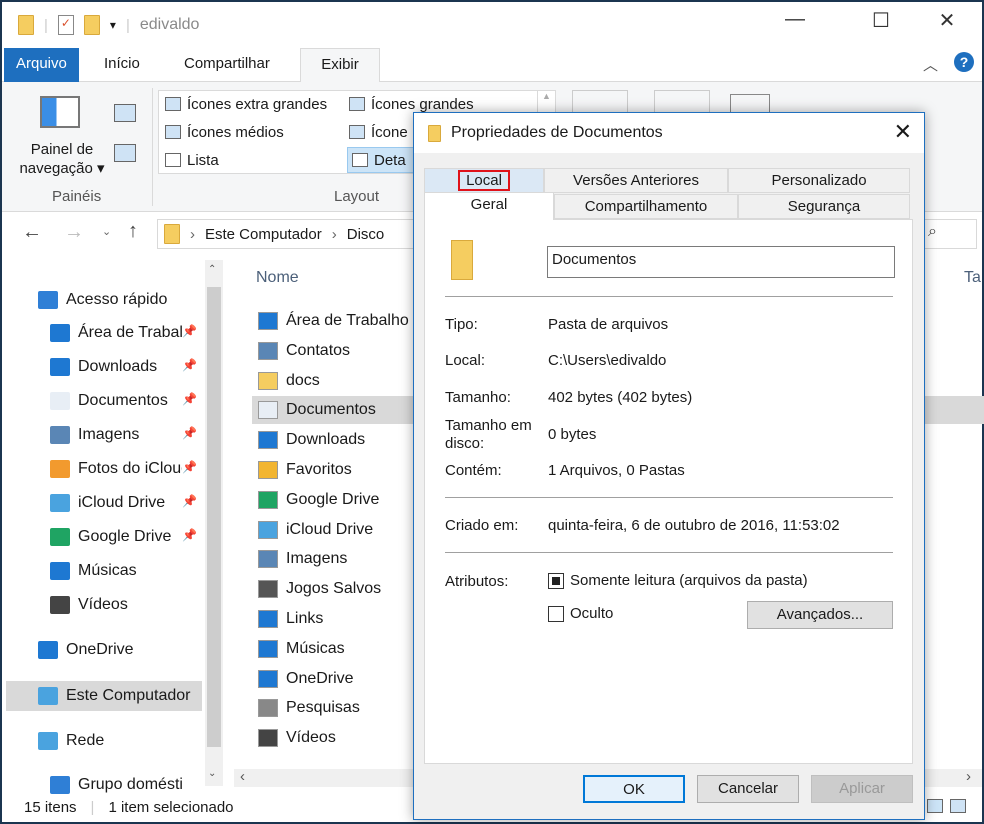  I want to click on tab-compartilhar: Compartilhar, so click(227, 65).